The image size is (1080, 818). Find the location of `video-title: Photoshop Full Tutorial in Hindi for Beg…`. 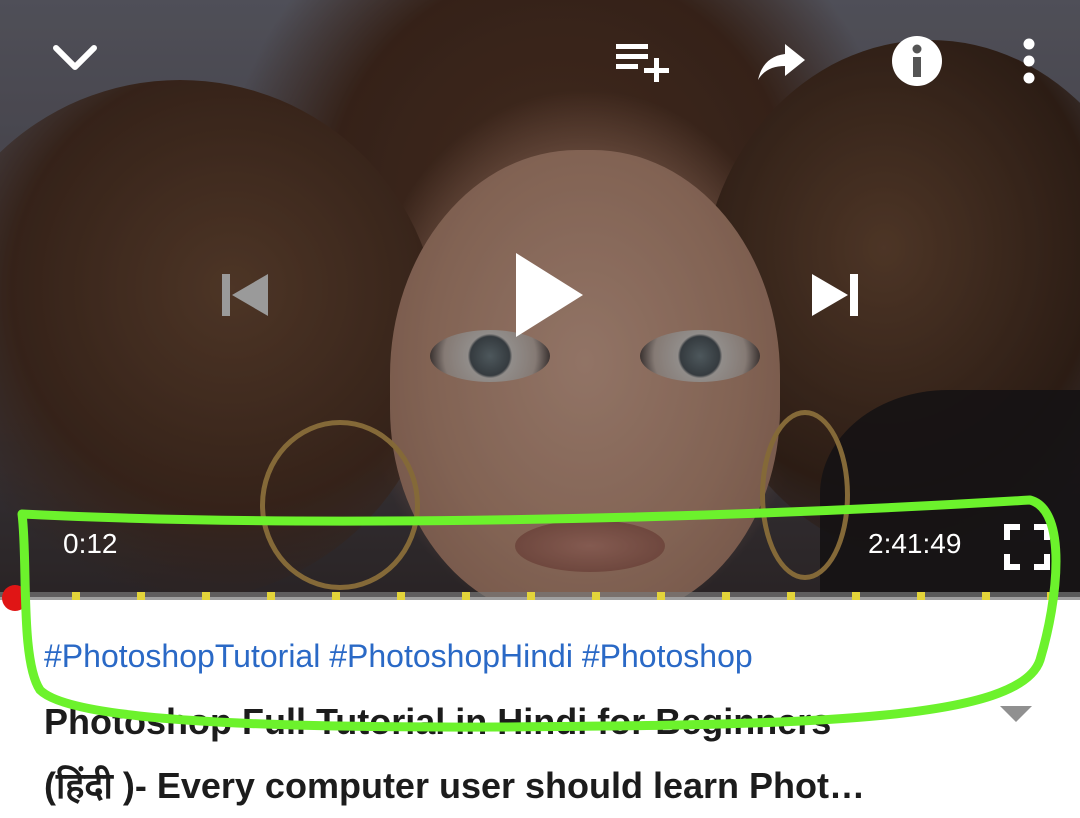

video-title: Photoshop Full Tutorial in Hindi for Beg… is located at coordinates (494, 754).